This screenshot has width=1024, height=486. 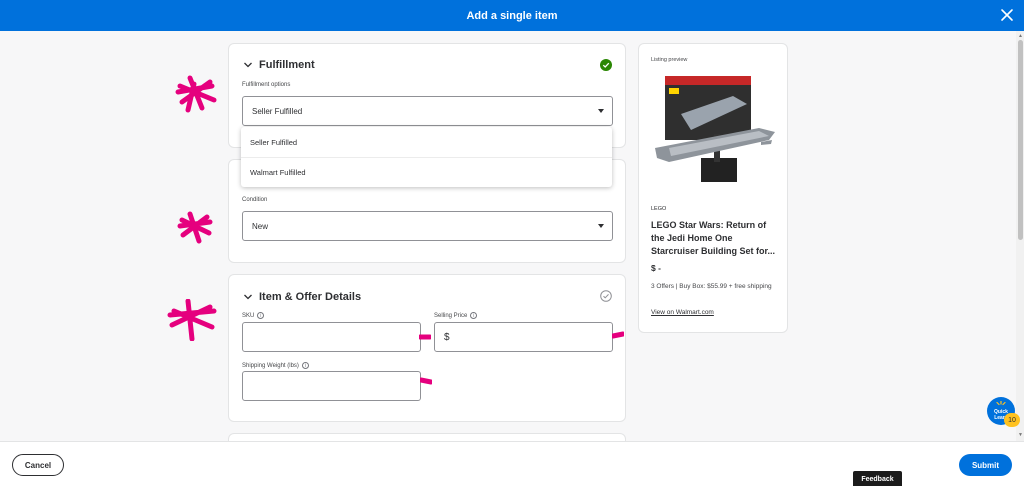 I want to click on close-icon, so click(x=1007, y=15).